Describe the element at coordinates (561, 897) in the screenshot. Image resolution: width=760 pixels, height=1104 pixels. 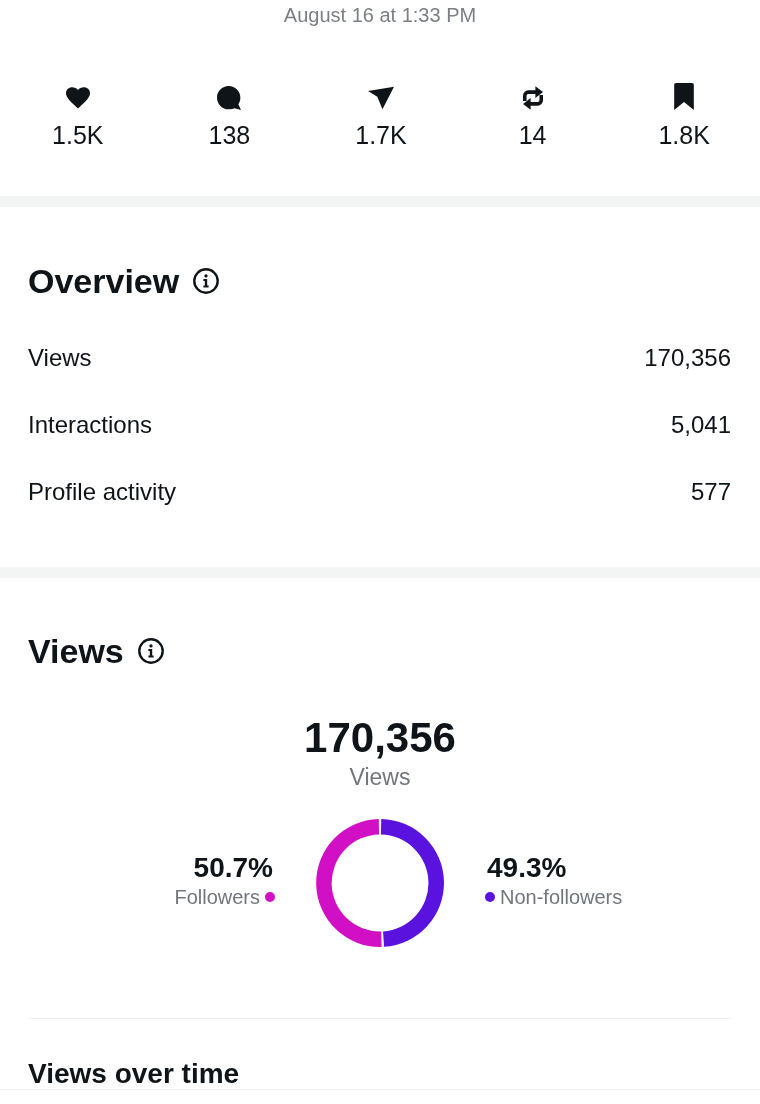
I see `legend-label: Non-followers` at that location.